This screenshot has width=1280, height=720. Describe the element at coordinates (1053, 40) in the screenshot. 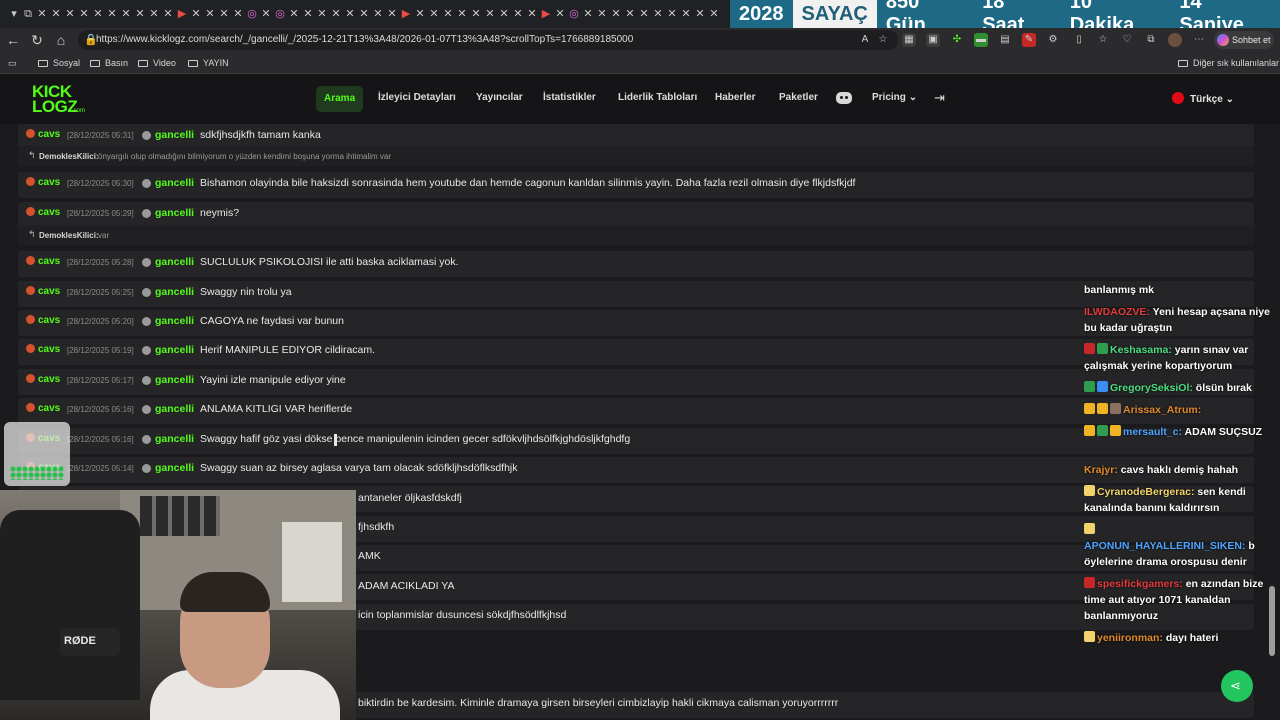

I see `extensions-puzzle-icon: ⚙` at that location.